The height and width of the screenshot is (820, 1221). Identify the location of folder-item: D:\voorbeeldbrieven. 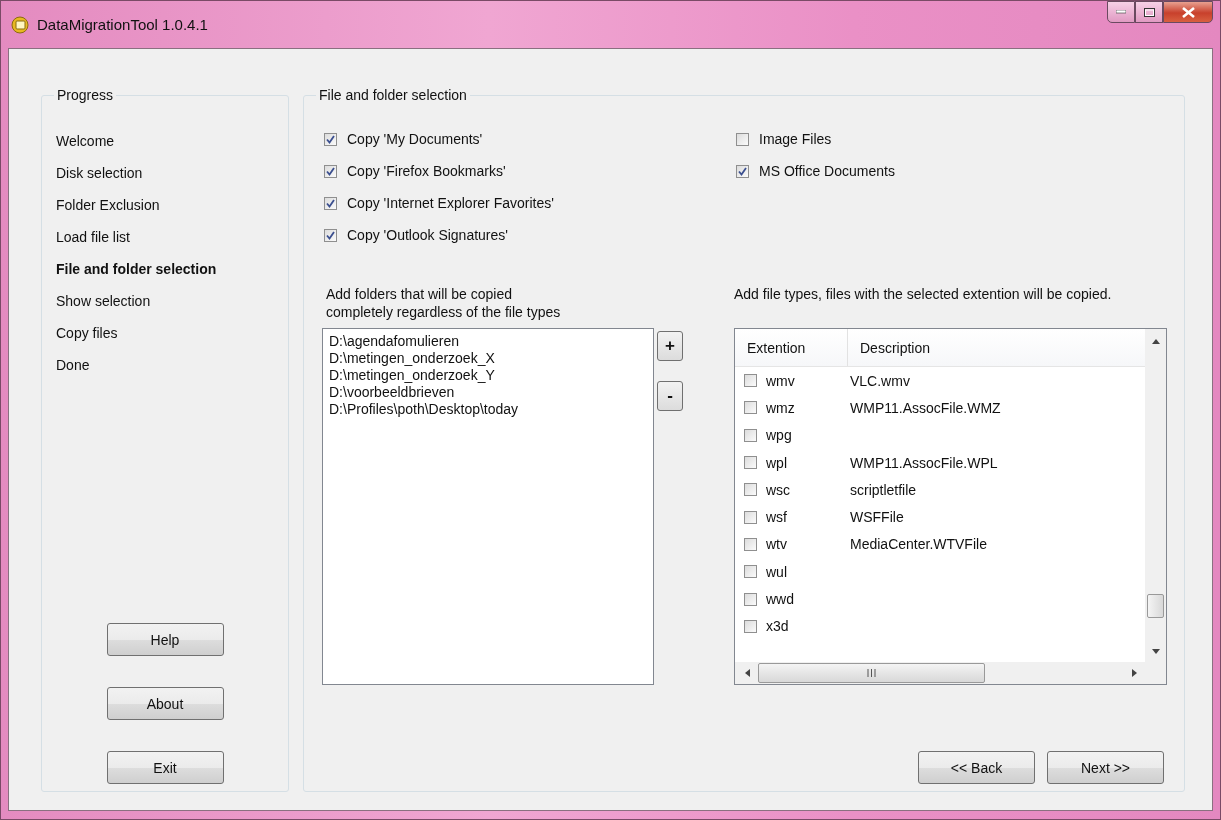
(392, 392).